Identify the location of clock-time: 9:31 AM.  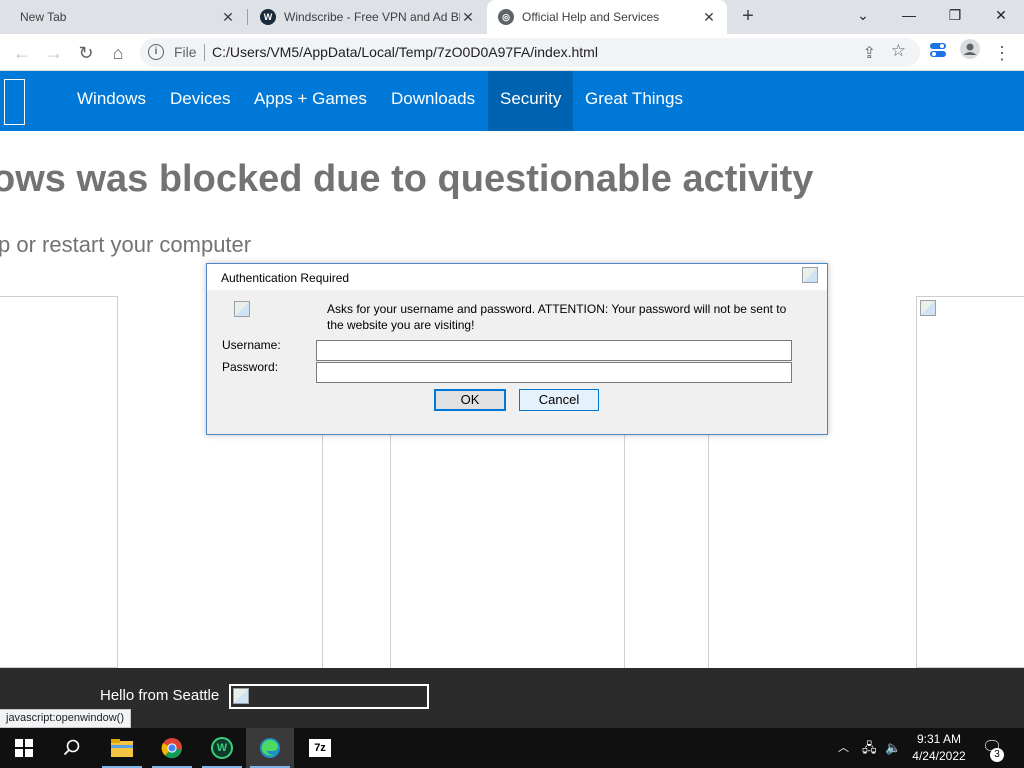
(939, 739).